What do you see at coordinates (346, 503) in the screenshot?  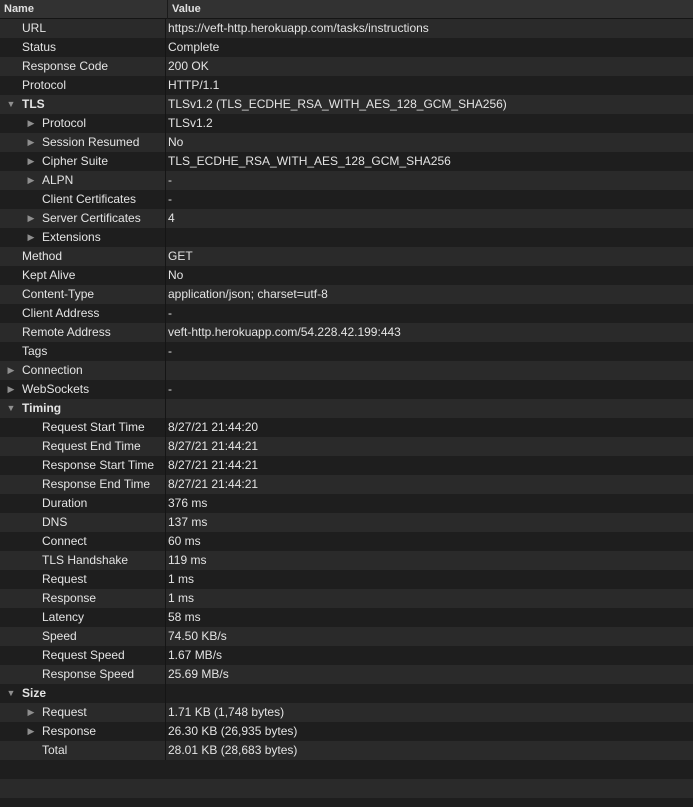 I see `table-row: Duration 376 ms` at bounding box center [346, 503].